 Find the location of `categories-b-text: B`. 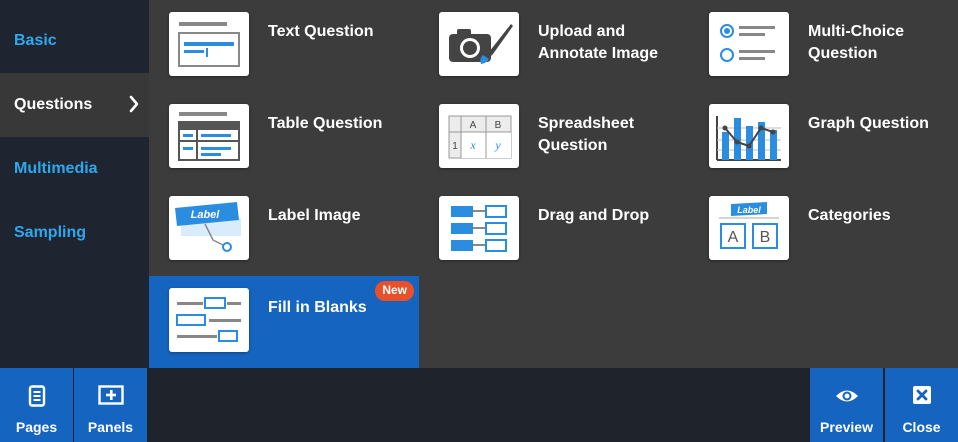

categories-b-text: B is located at coordinates (765, 237).